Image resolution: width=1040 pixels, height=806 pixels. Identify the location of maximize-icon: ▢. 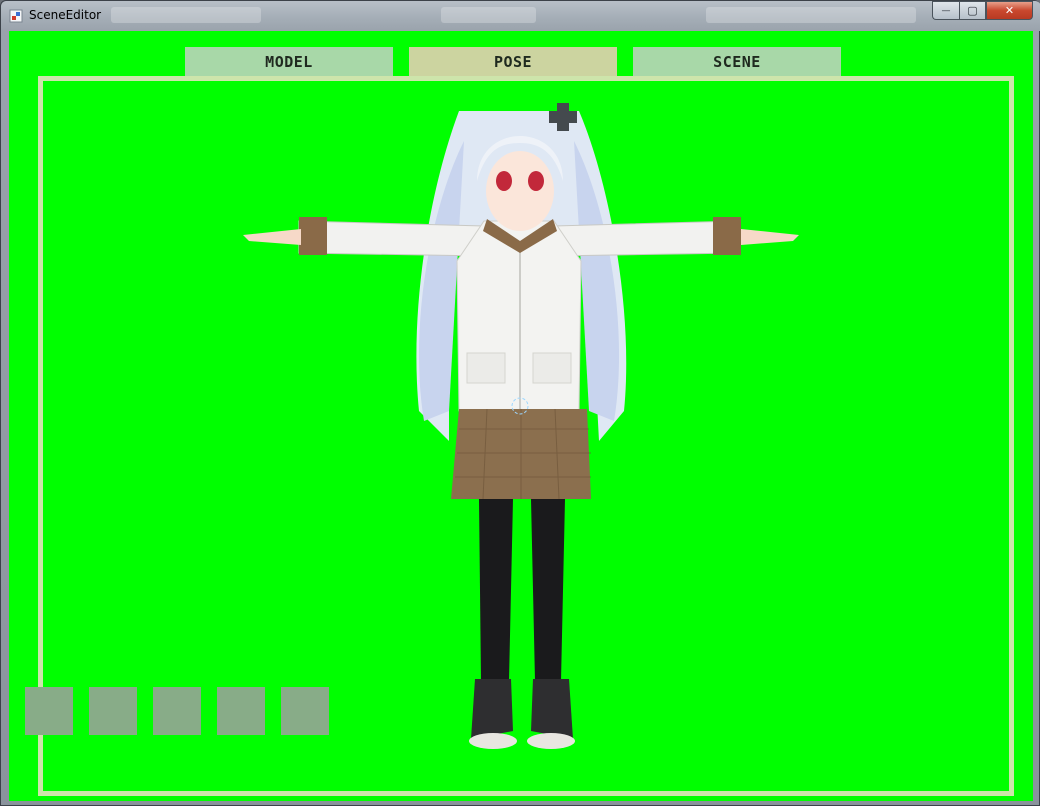
(972, 10).